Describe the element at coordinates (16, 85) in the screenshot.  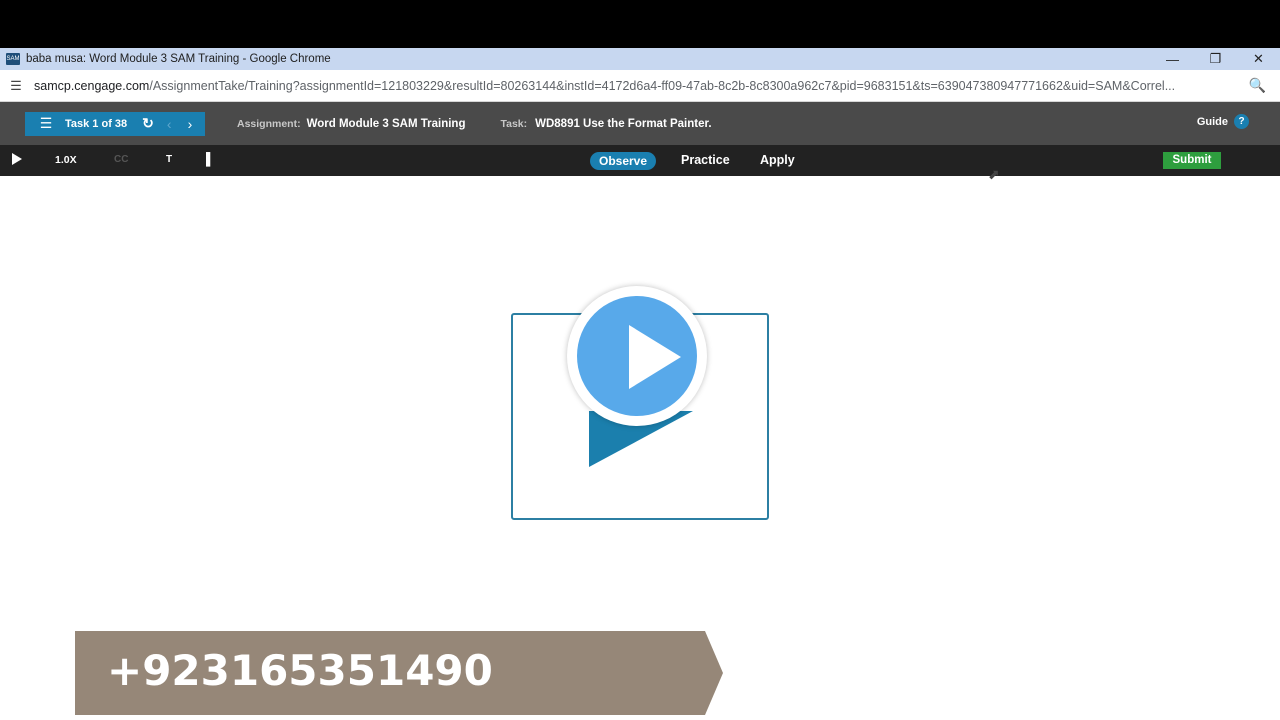
I see `site-settings-icon: ☰` at that location.